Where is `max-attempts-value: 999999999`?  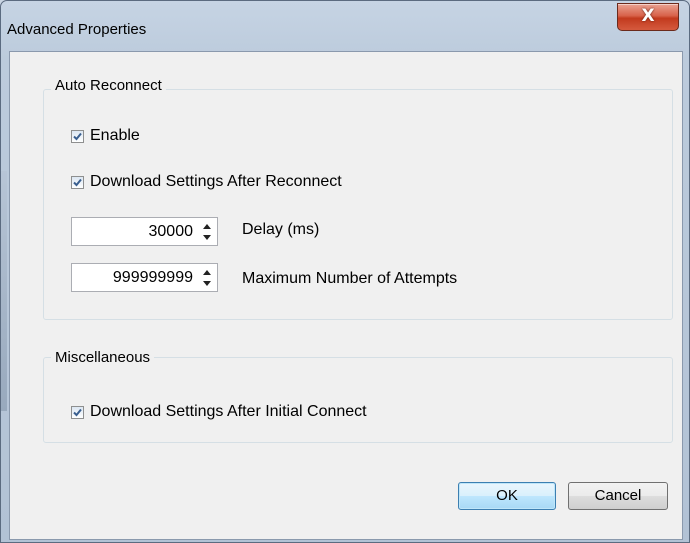 max-attempts-value: 999999999 is located at coordinates (153, 278).